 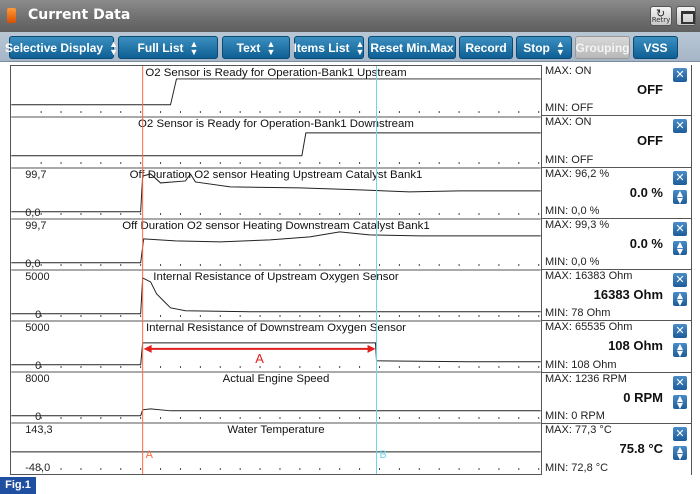 I want to click on window-title: Current Data, so click(x=79, y=15).